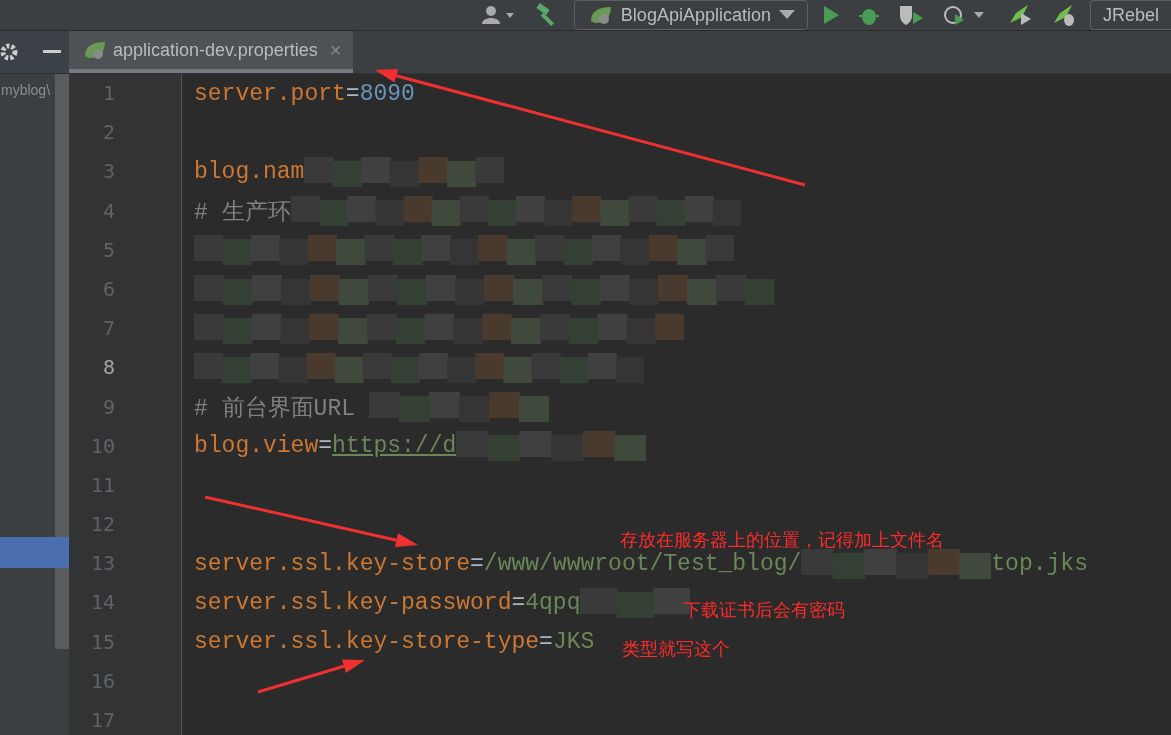  I want to click on minimize-icon, so click(52, 52).